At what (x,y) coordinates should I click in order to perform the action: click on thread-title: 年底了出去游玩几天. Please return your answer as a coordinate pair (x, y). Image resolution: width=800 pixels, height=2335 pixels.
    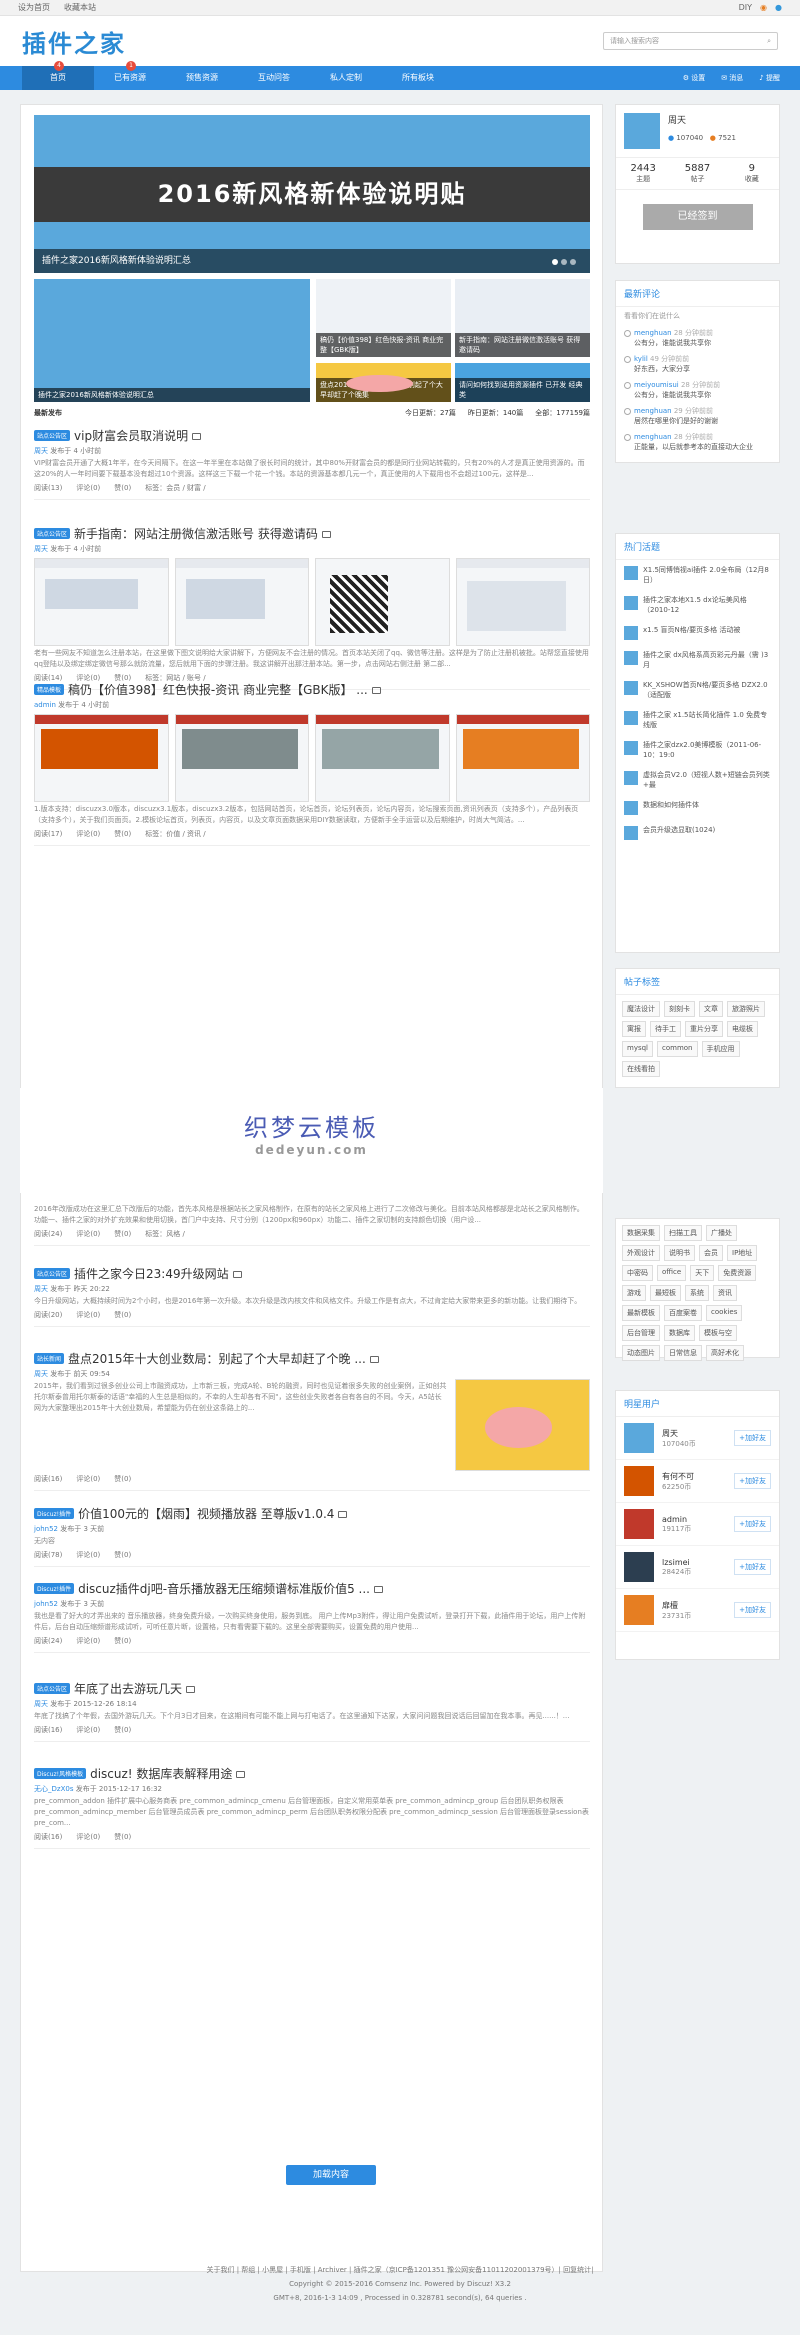
    Looking at the image, I should click on (128, 1688).